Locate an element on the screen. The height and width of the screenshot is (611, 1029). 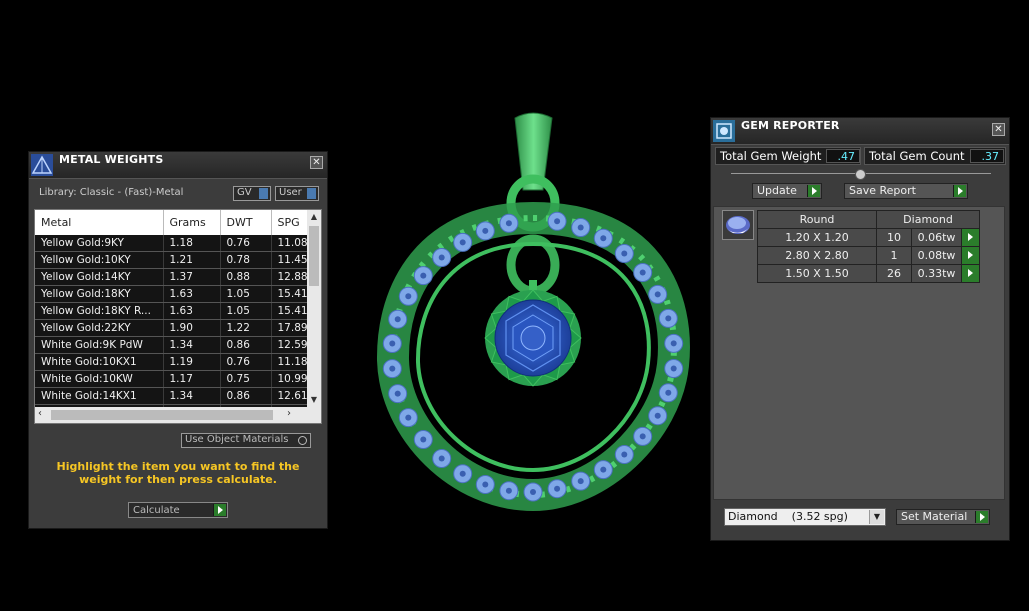
calculate-button: Calculate is located at coordinates (178, 510).